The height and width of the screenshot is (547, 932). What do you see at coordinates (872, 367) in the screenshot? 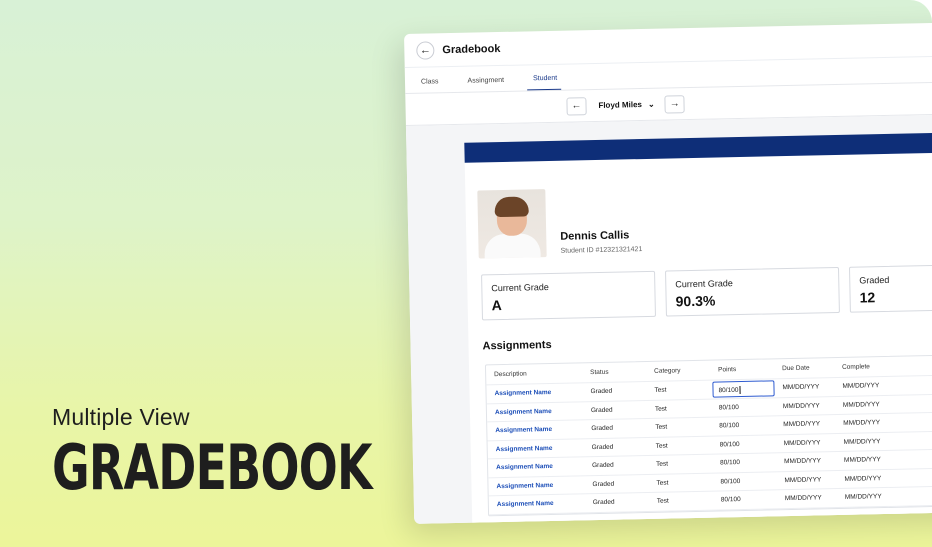
I see `column-header: Complete` at bounding box center [872, 367].